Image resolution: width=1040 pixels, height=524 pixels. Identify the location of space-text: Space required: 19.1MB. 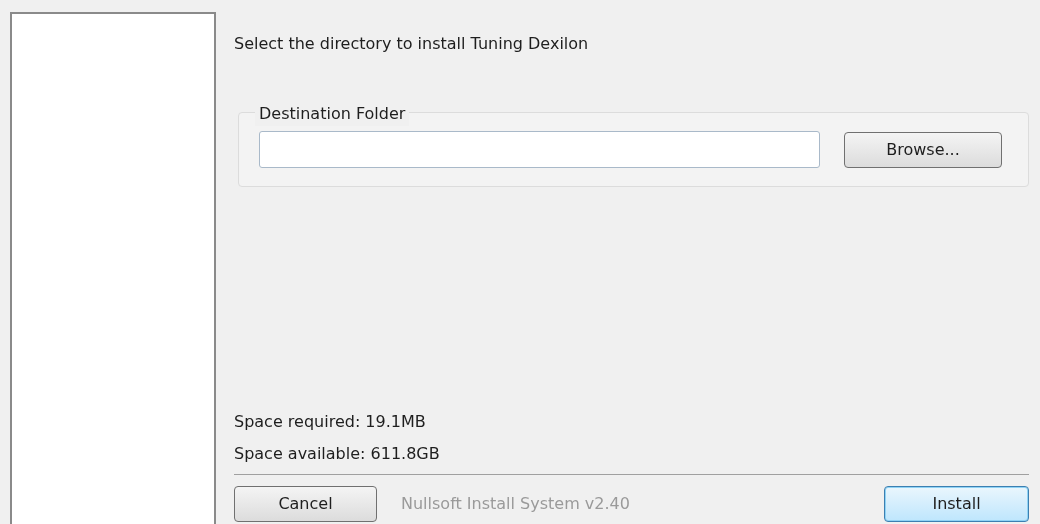
(330, 422).